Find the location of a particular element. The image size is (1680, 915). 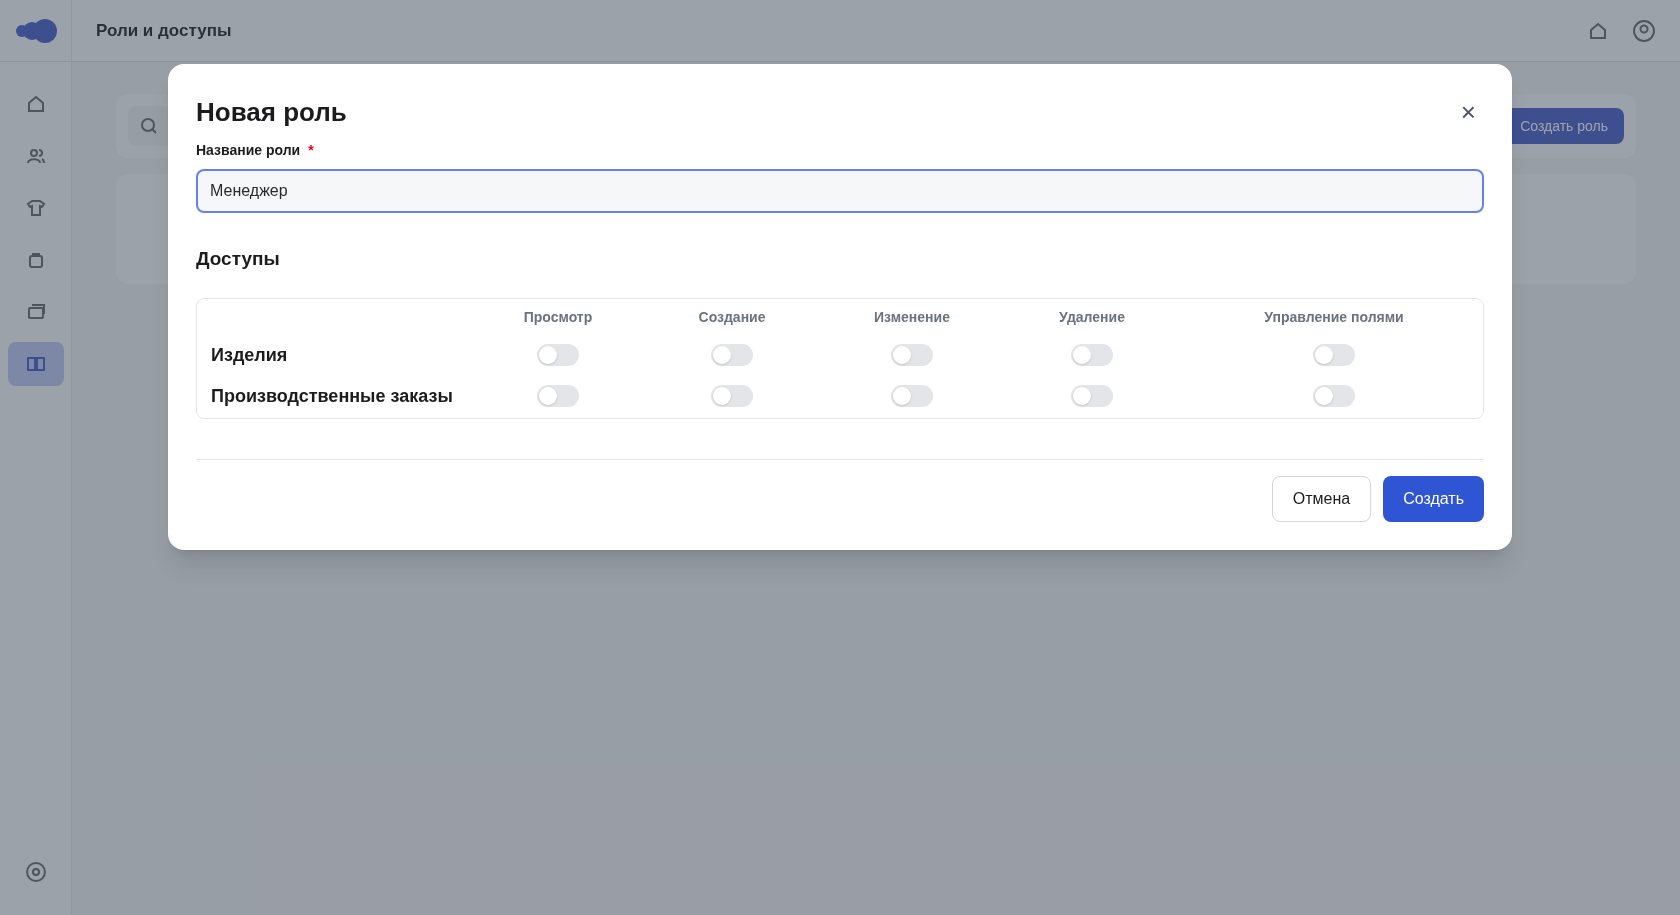

close-button: × is located at coordinates (1468, 112).